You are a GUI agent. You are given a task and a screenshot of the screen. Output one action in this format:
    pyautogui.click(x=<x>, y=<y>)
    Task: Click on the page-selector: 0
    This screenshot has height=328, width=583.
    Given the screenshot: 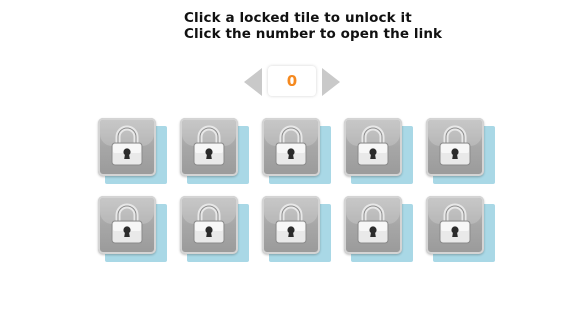 What is the action you would take?
    pyautogui.click(x=292, y=82)
    